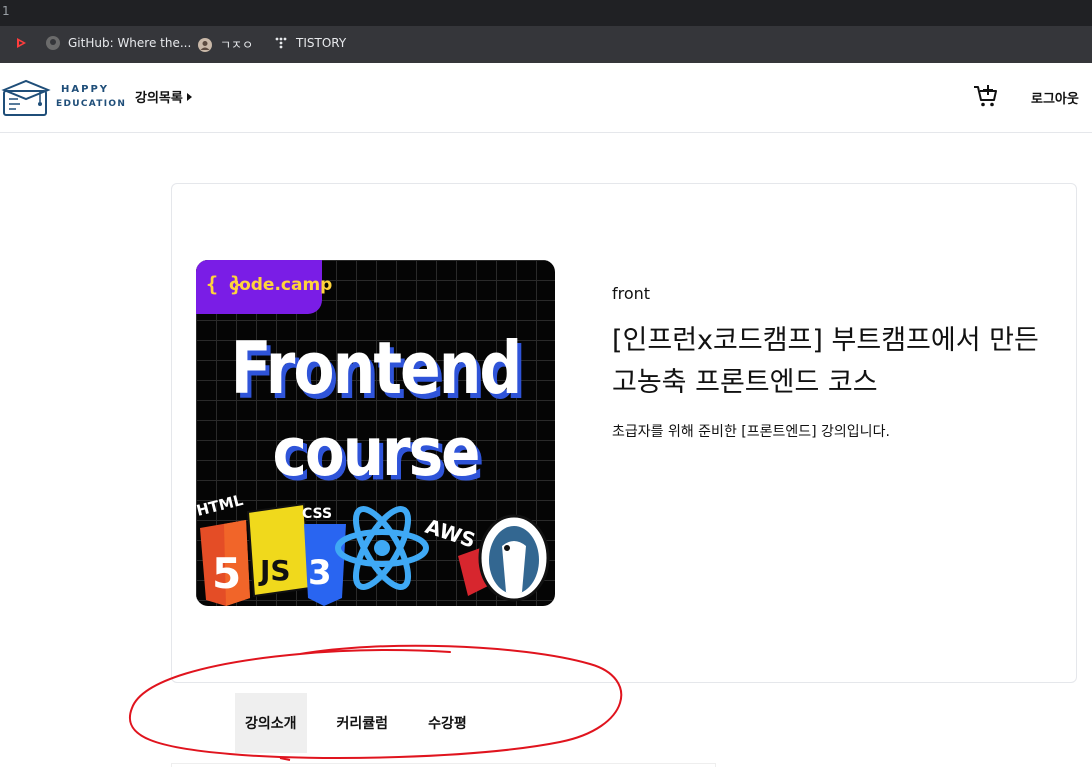 This screenshot has height=767, width=1092. I want to click on avatar-icon, so click(205, 44).